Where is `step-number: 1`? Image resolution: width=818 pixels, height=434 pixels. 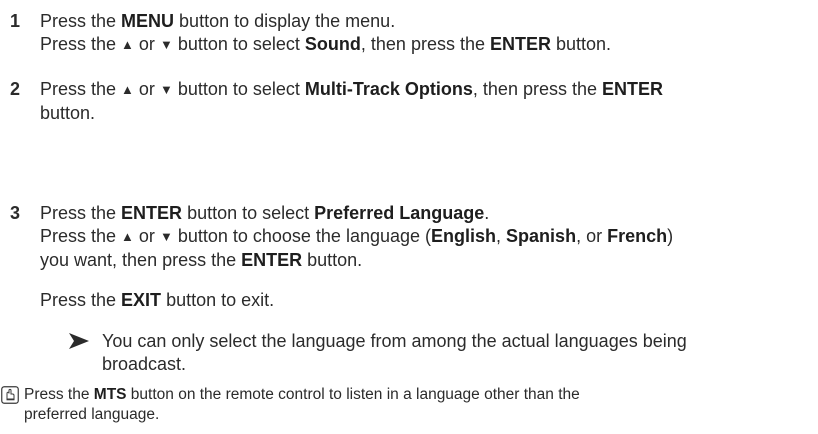 step-number: 1 is located at coordinates (15, 21).